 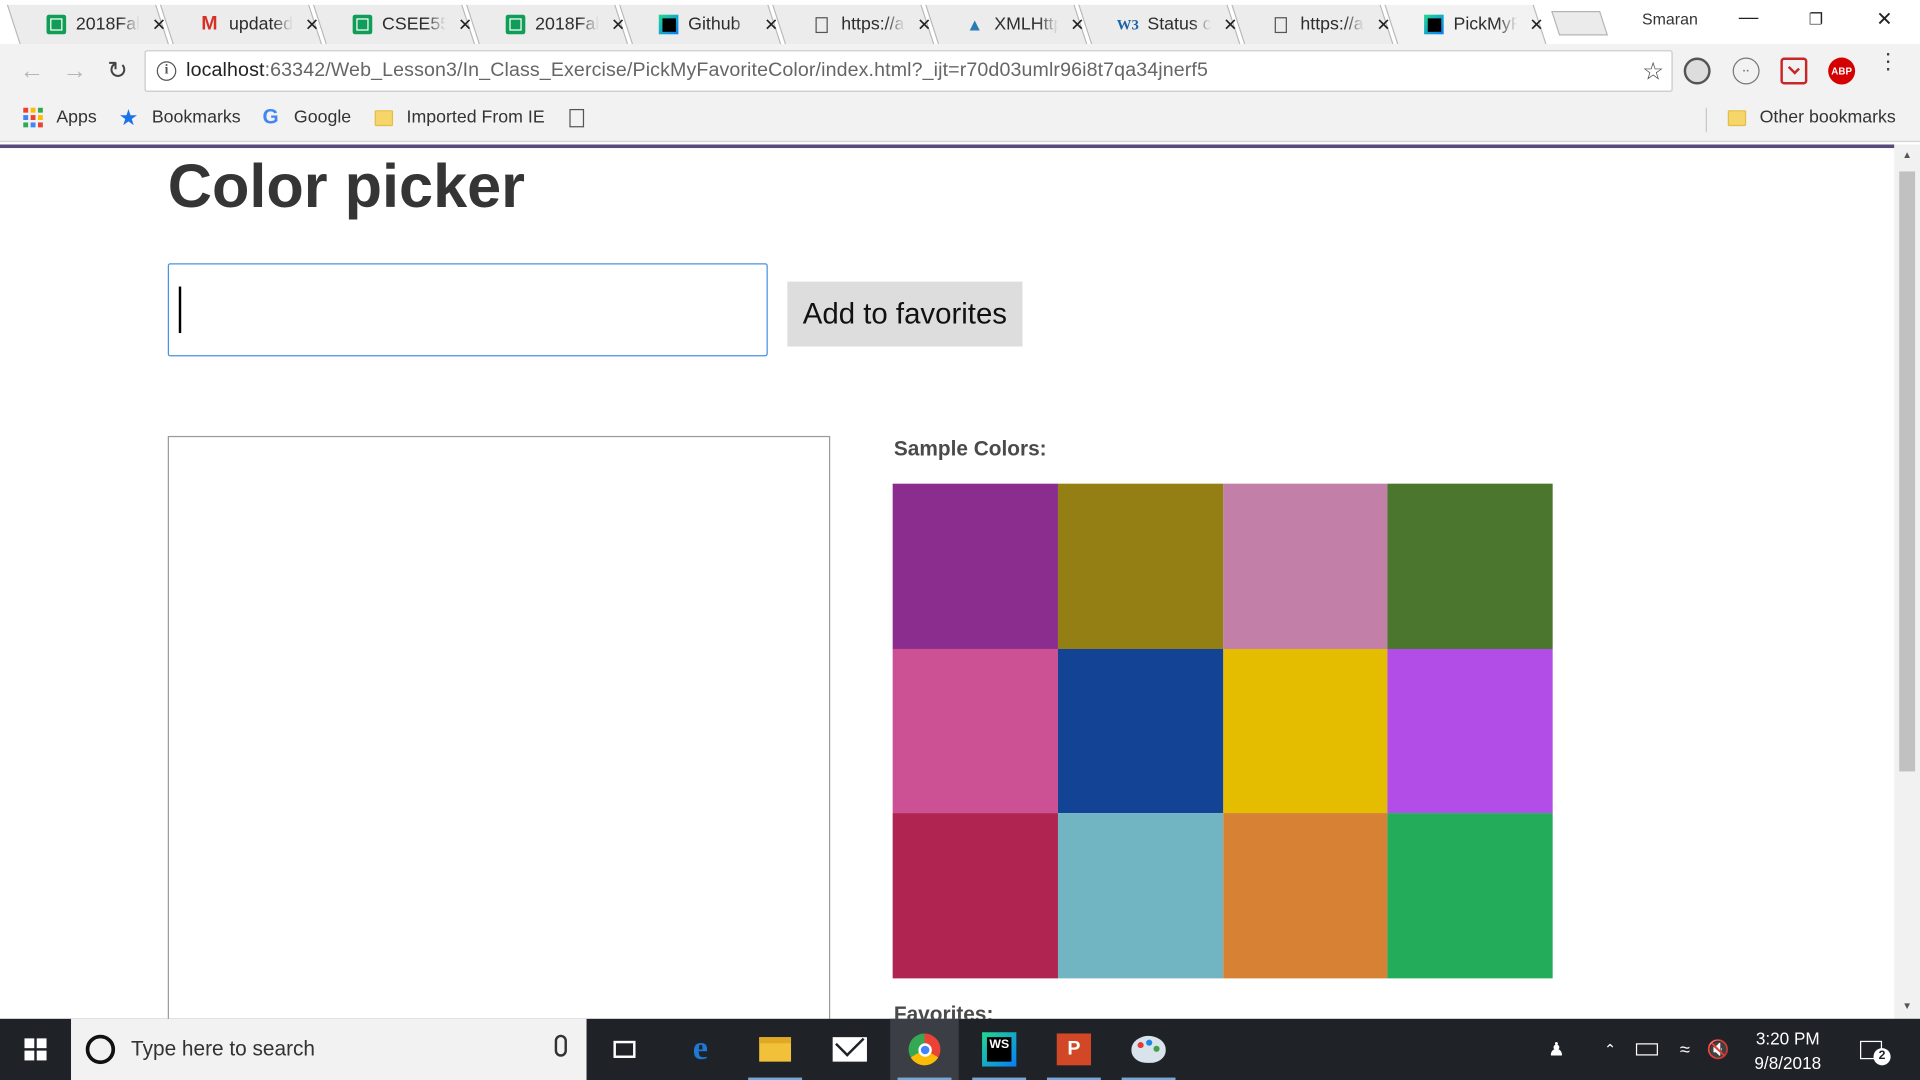 I want to click on windows-logo-icon, so click(x=35, y=1049).